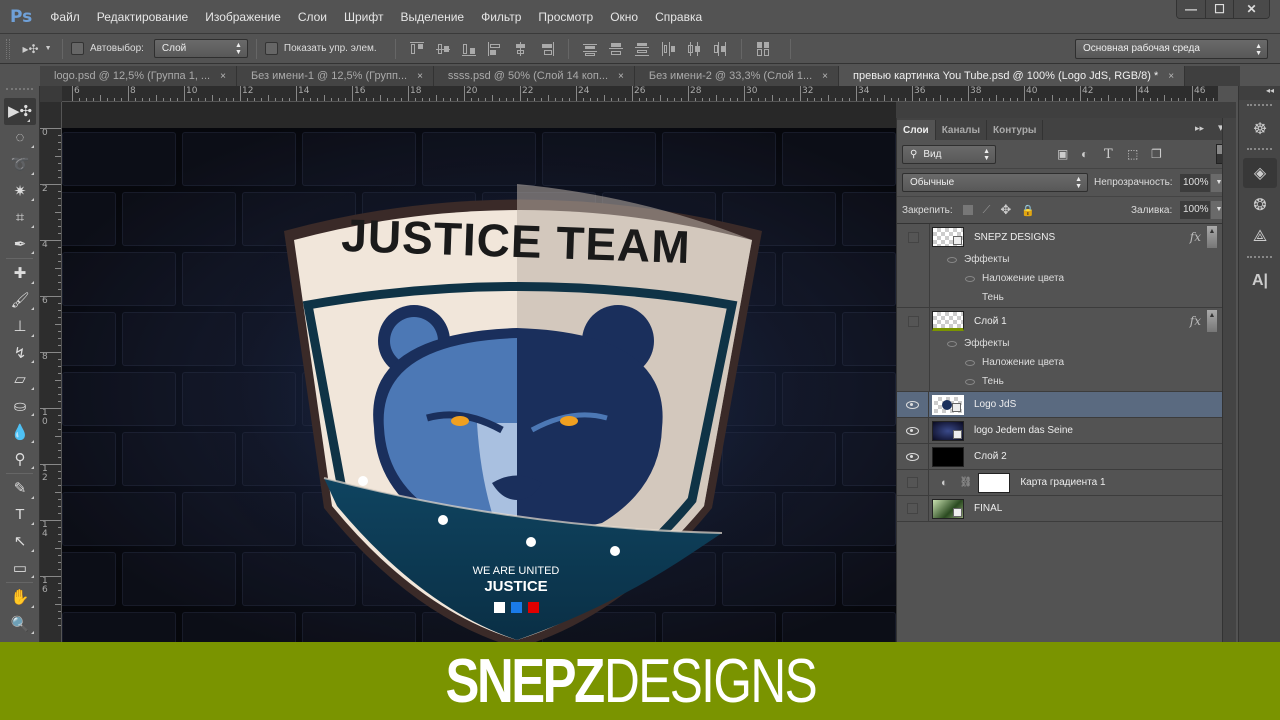 The image size is (1280, 720). Describe the element at coordinates (966, 482) in the screenshot. I see `link-icon: ⛓` at that location.